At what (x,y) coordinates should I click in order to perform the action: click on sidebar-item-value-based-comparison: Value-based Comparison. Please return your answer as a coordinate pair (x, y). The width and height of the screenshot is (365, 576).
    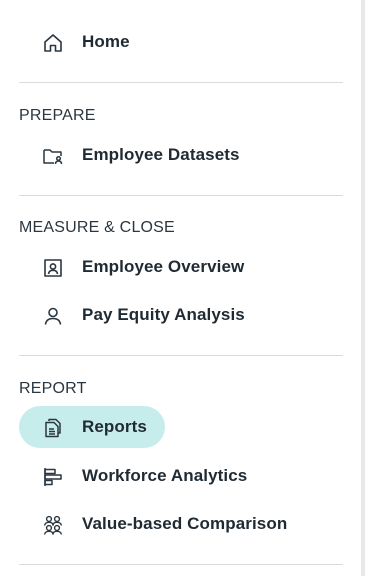
    Looking at the image, I should click on (159, 524).